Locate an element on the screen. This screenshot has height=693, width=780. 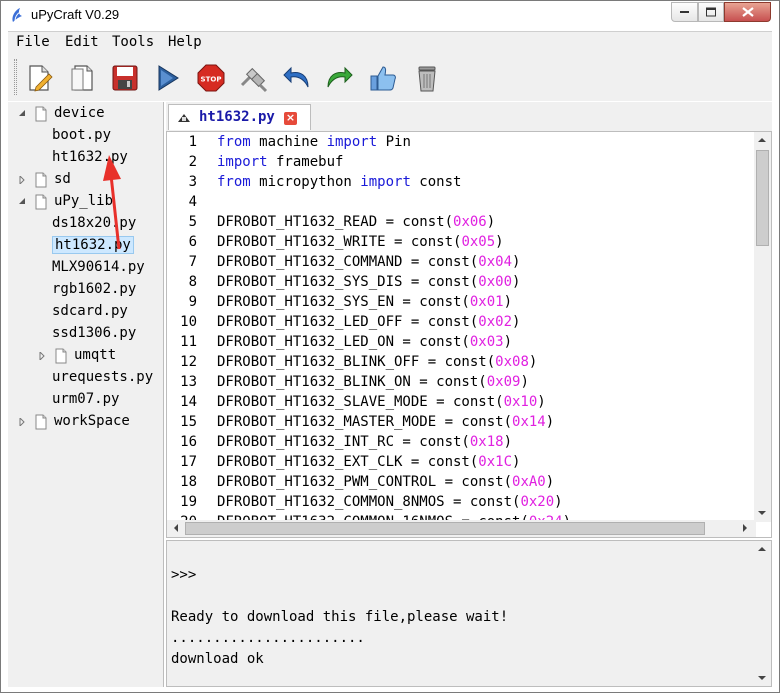
editor-horizontal-scrollbar is located at coordinates (461, 528).